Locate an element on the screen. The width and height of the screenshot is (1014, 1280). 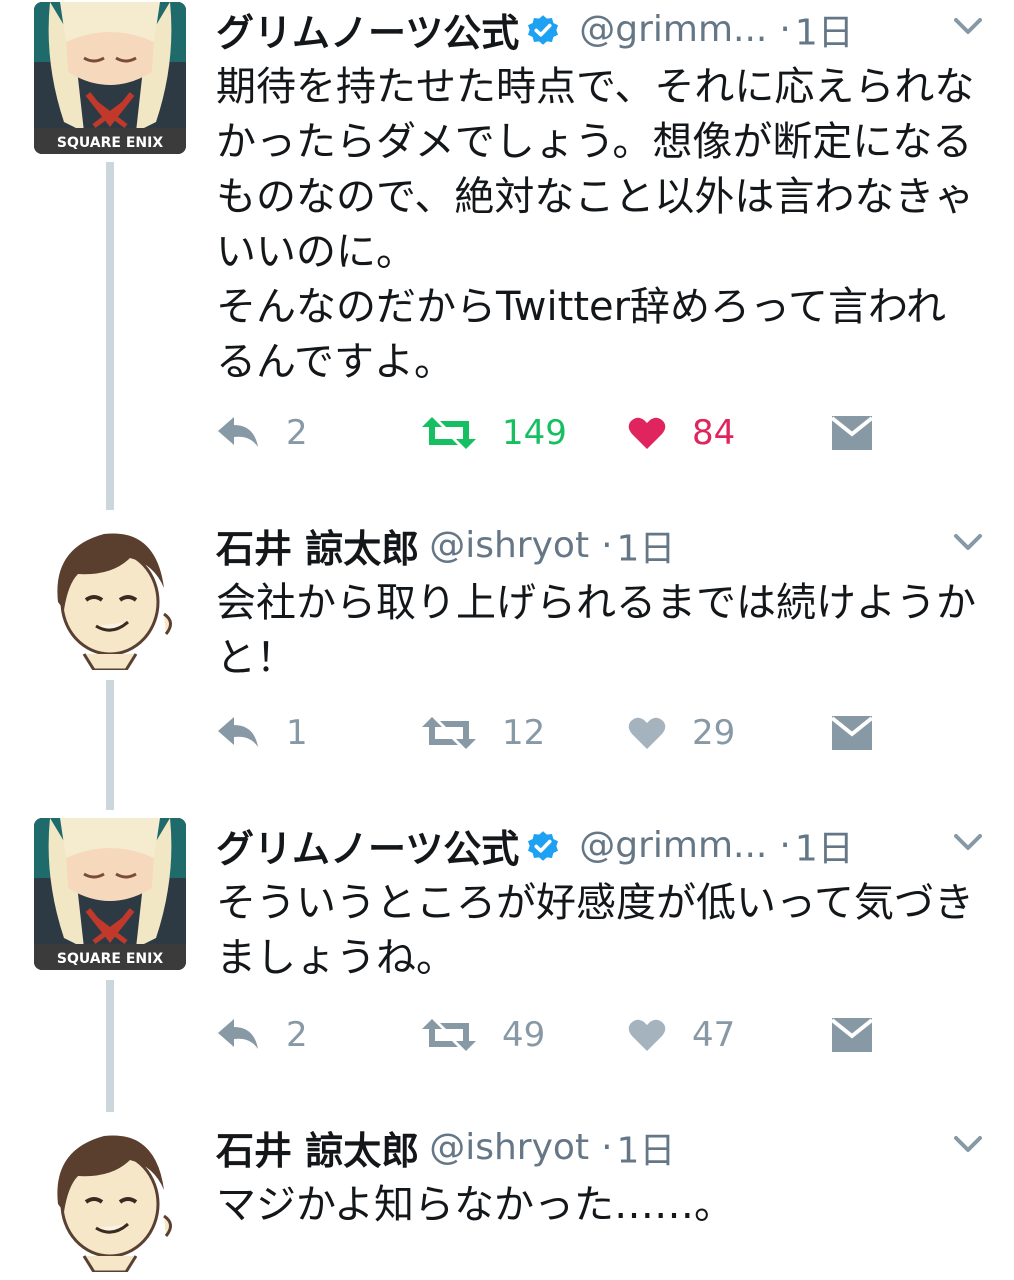
retweet-button: 149 is located at coordinates (494, 433).